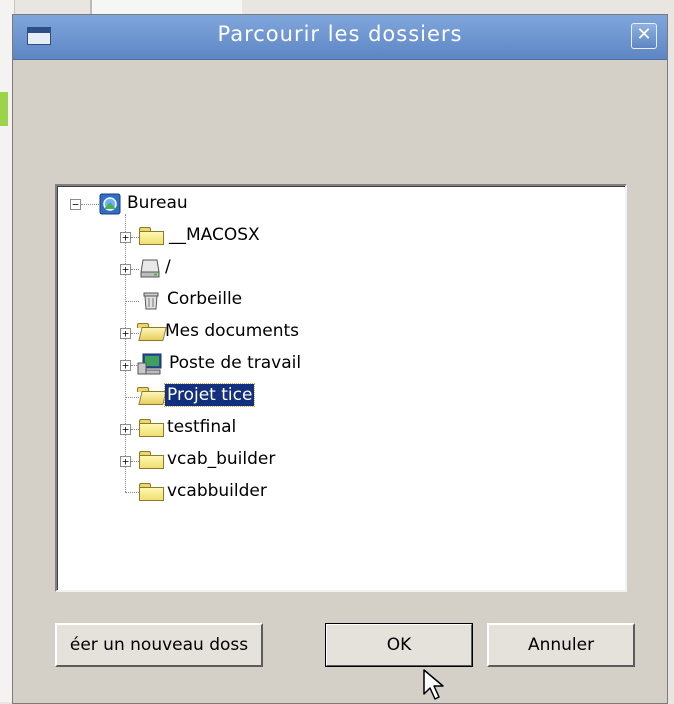 The image size is (674, 704). I want to click on tree-item-macosx: __MACOSX, so click(214, 235).